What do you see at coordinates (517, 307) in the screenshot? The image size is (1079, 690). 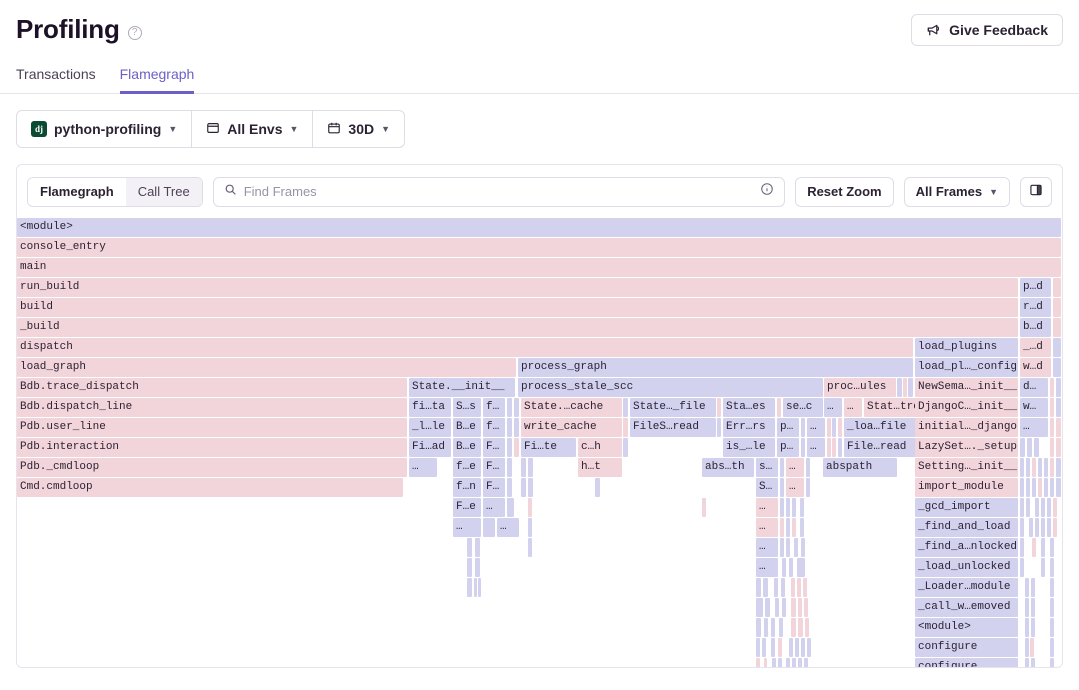 I see `flame-frame: build` at bounding box center [517, 307].